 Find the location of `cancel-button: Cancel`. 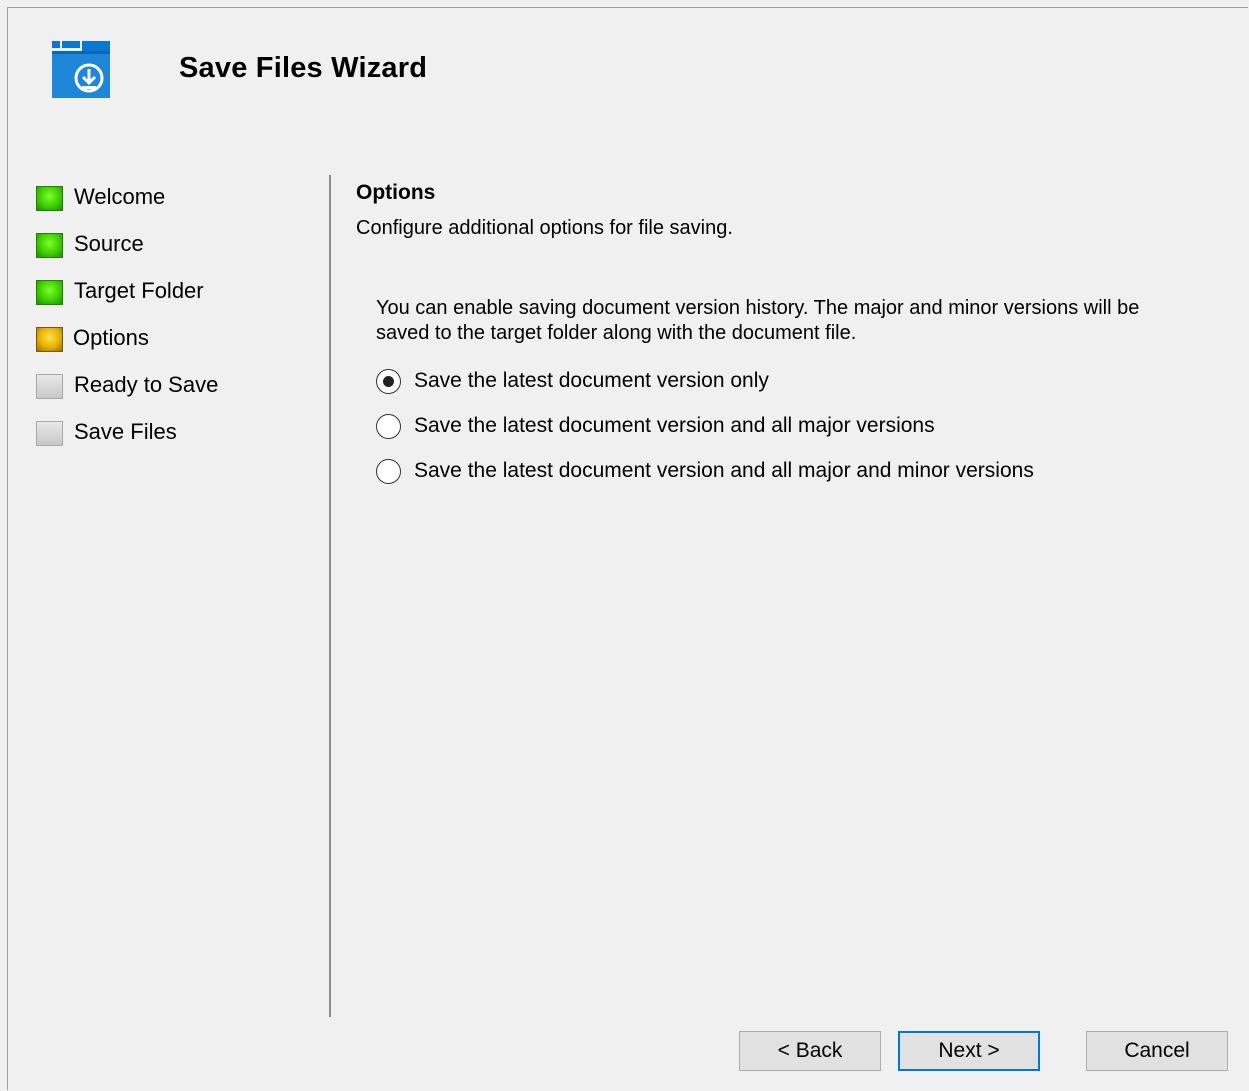

cancel-button: Cancel is located at coordinates (1157, 1051).